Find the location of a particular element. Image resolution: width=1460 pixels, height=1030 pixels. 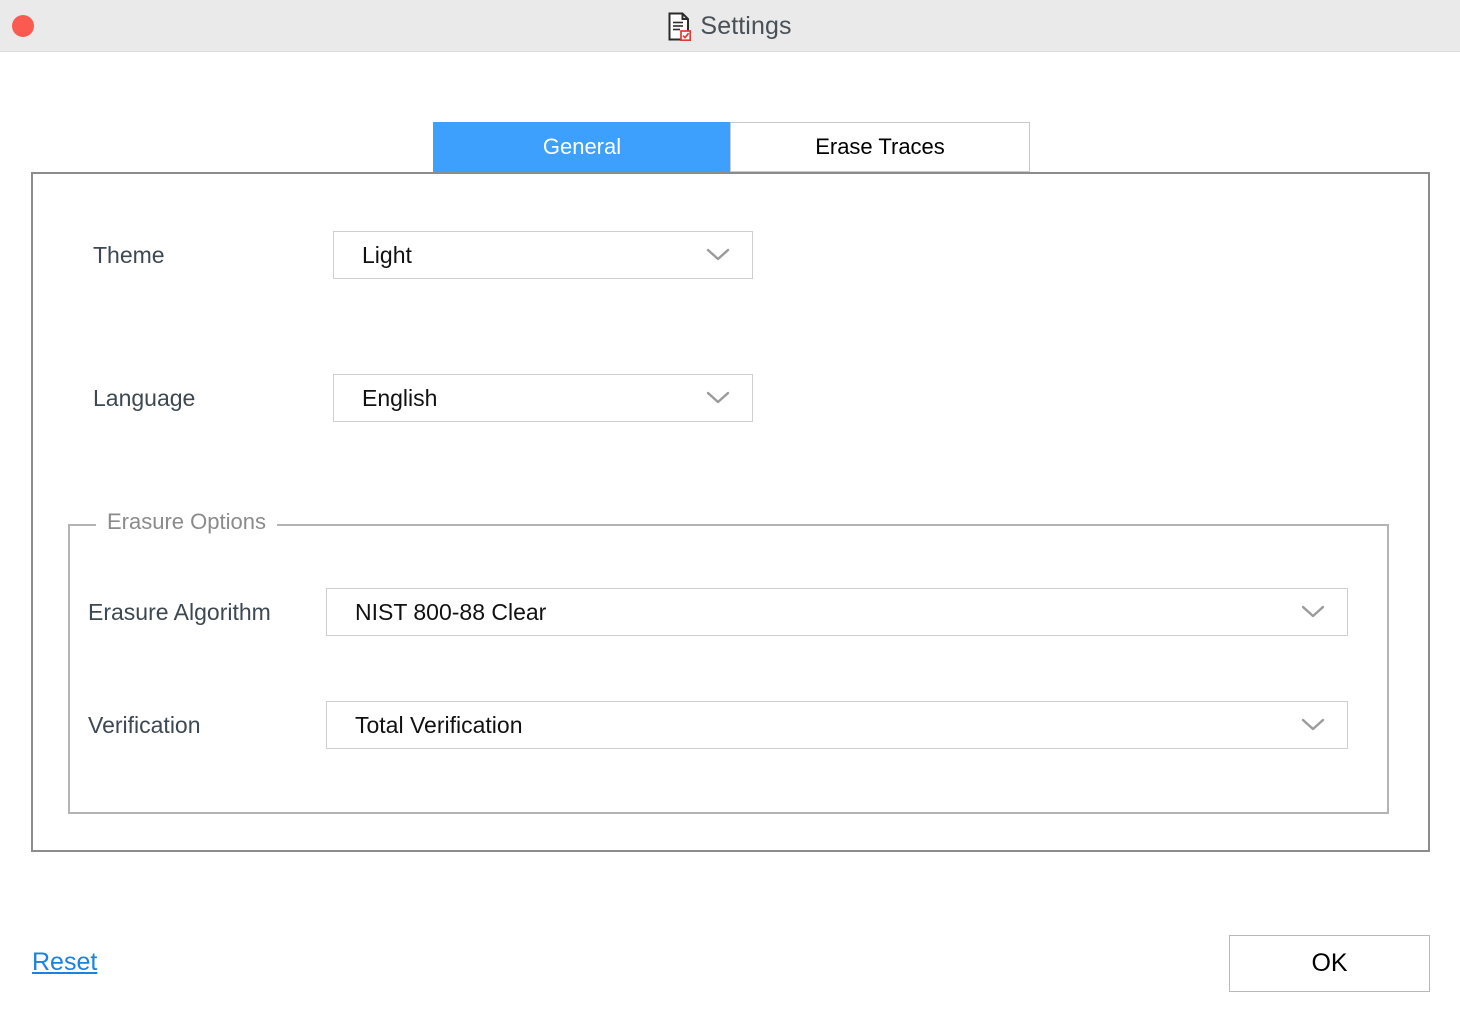

document-check-icon is located at coordinates (680, 26).